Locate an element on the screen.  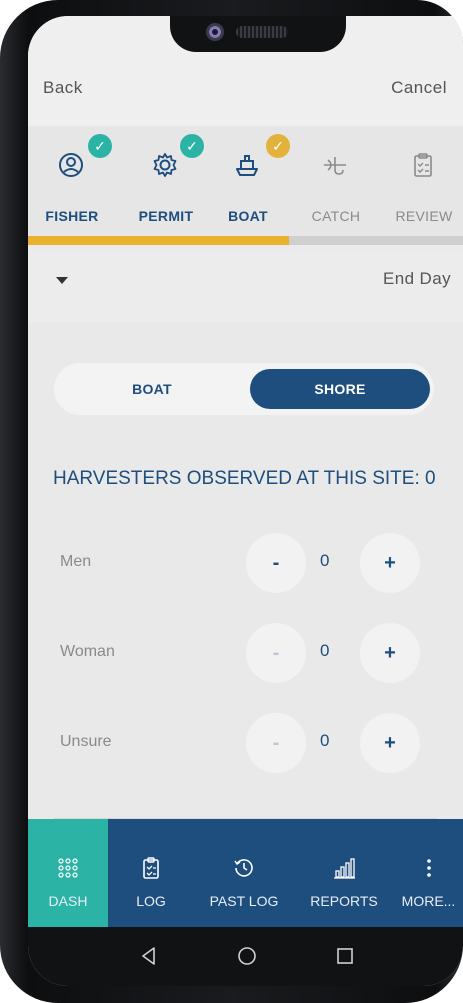
shore-option: SHORE is located at coordinates (340, 389).